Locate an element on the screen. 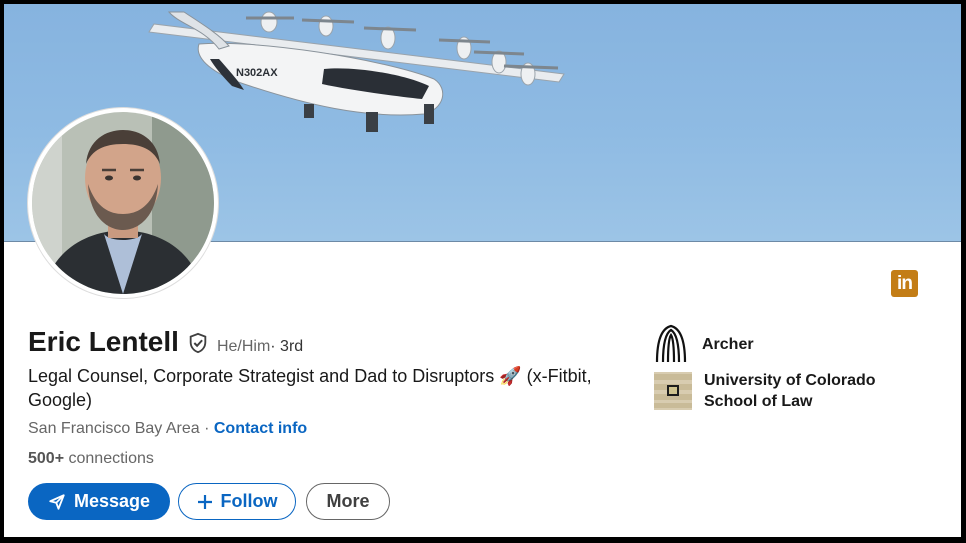 The width and height of the screenshot is (966, 543). verified-shield-icon is located at coordinates (198, 343).